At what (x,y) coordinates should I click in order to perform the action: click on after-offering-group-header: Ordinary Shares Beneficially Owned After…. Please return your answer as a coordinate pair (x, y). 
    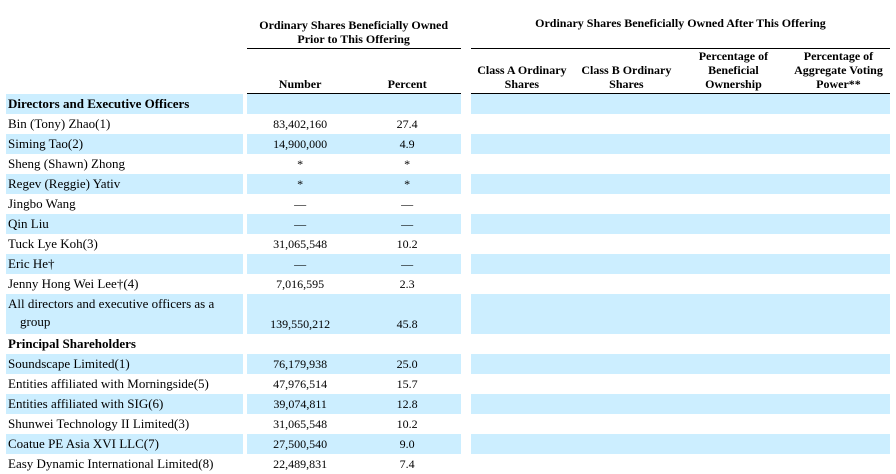
    Looking at the image, I should click on (680, 24).